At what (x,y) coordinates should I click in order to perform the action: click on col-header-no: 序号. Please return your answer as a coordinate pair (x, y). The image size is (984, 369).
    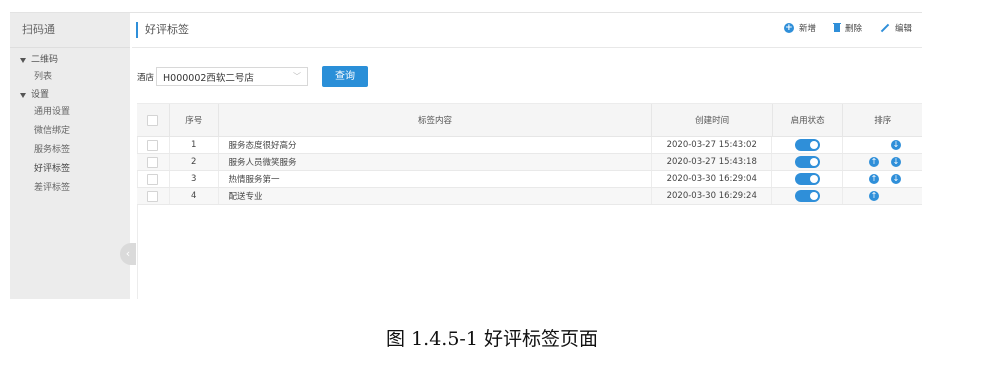
    Looking at the image, I should click on (193, 120).